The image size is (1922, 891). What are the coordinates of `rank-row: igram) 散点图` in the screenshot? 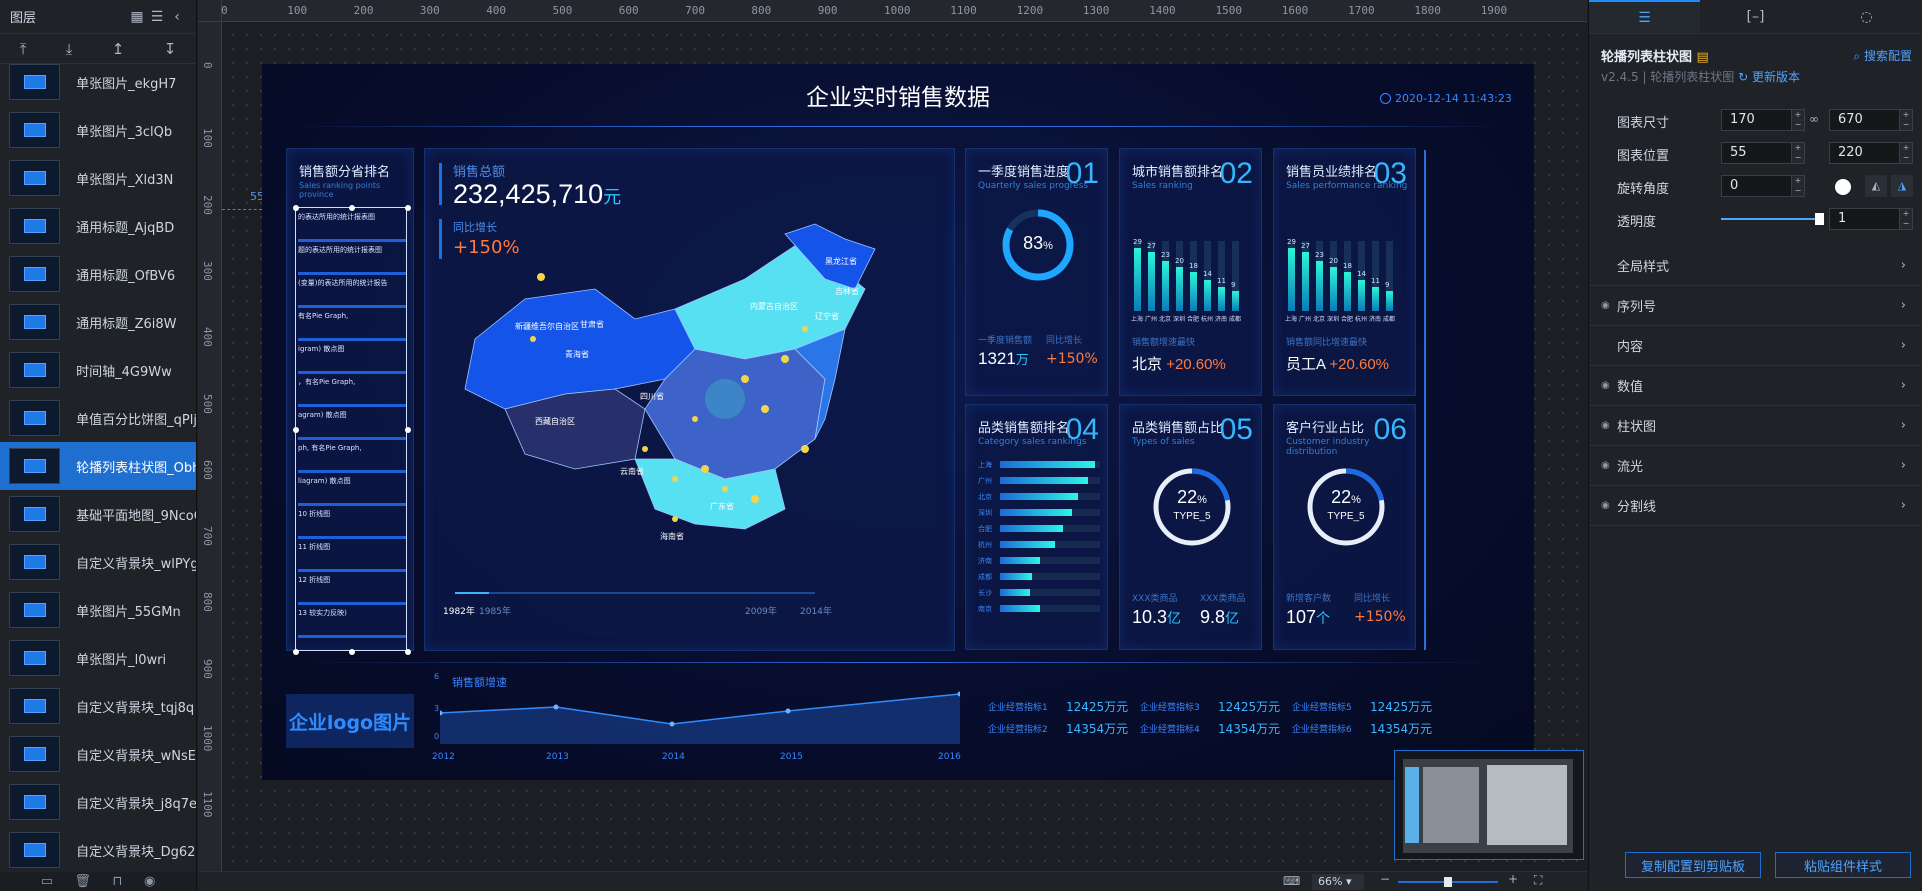 It's located at (352, 359).